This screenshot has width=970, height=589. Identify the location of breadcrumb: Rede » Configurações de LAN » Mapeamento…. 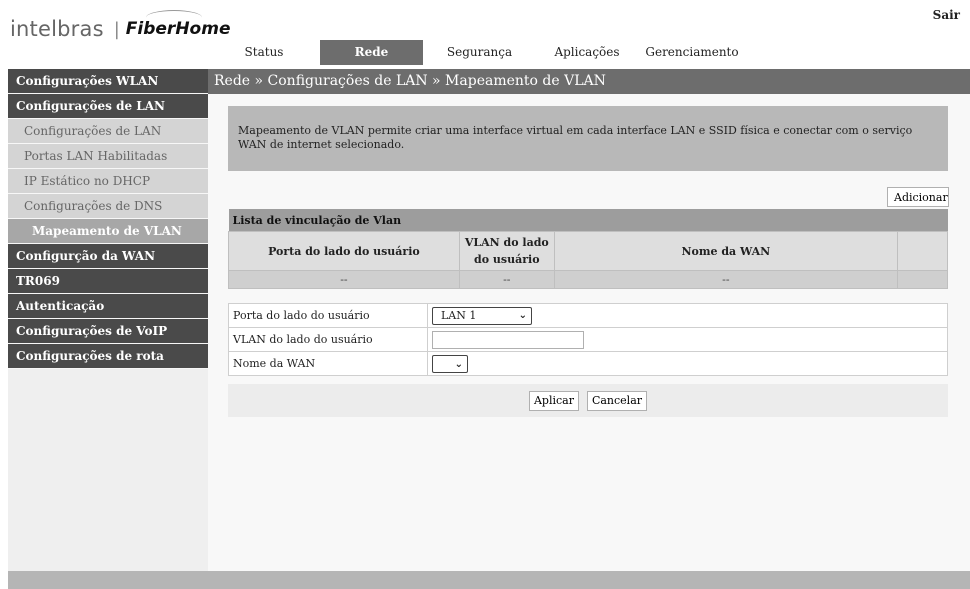
(589, 81).